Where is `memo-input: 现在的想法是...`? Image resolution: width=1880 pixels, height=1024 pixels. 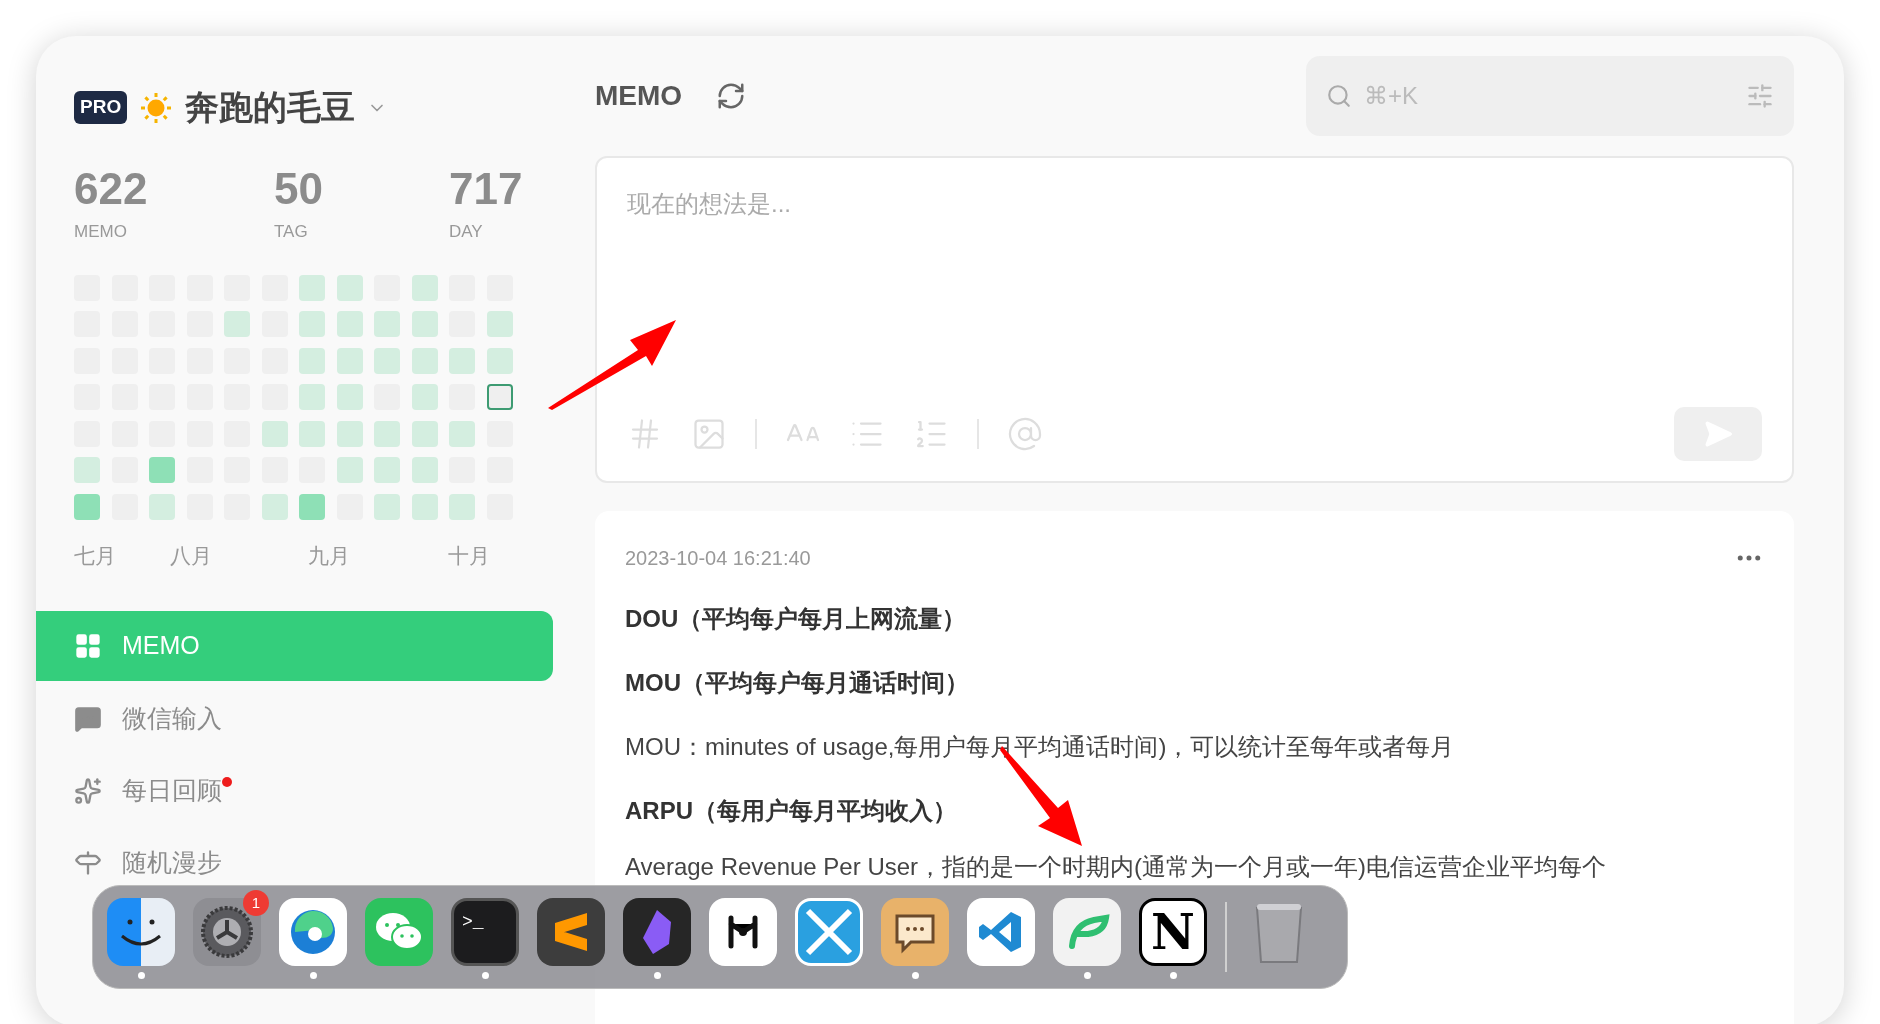
memo-input: 现在的想法是... is located at coordinates (1194, 204).